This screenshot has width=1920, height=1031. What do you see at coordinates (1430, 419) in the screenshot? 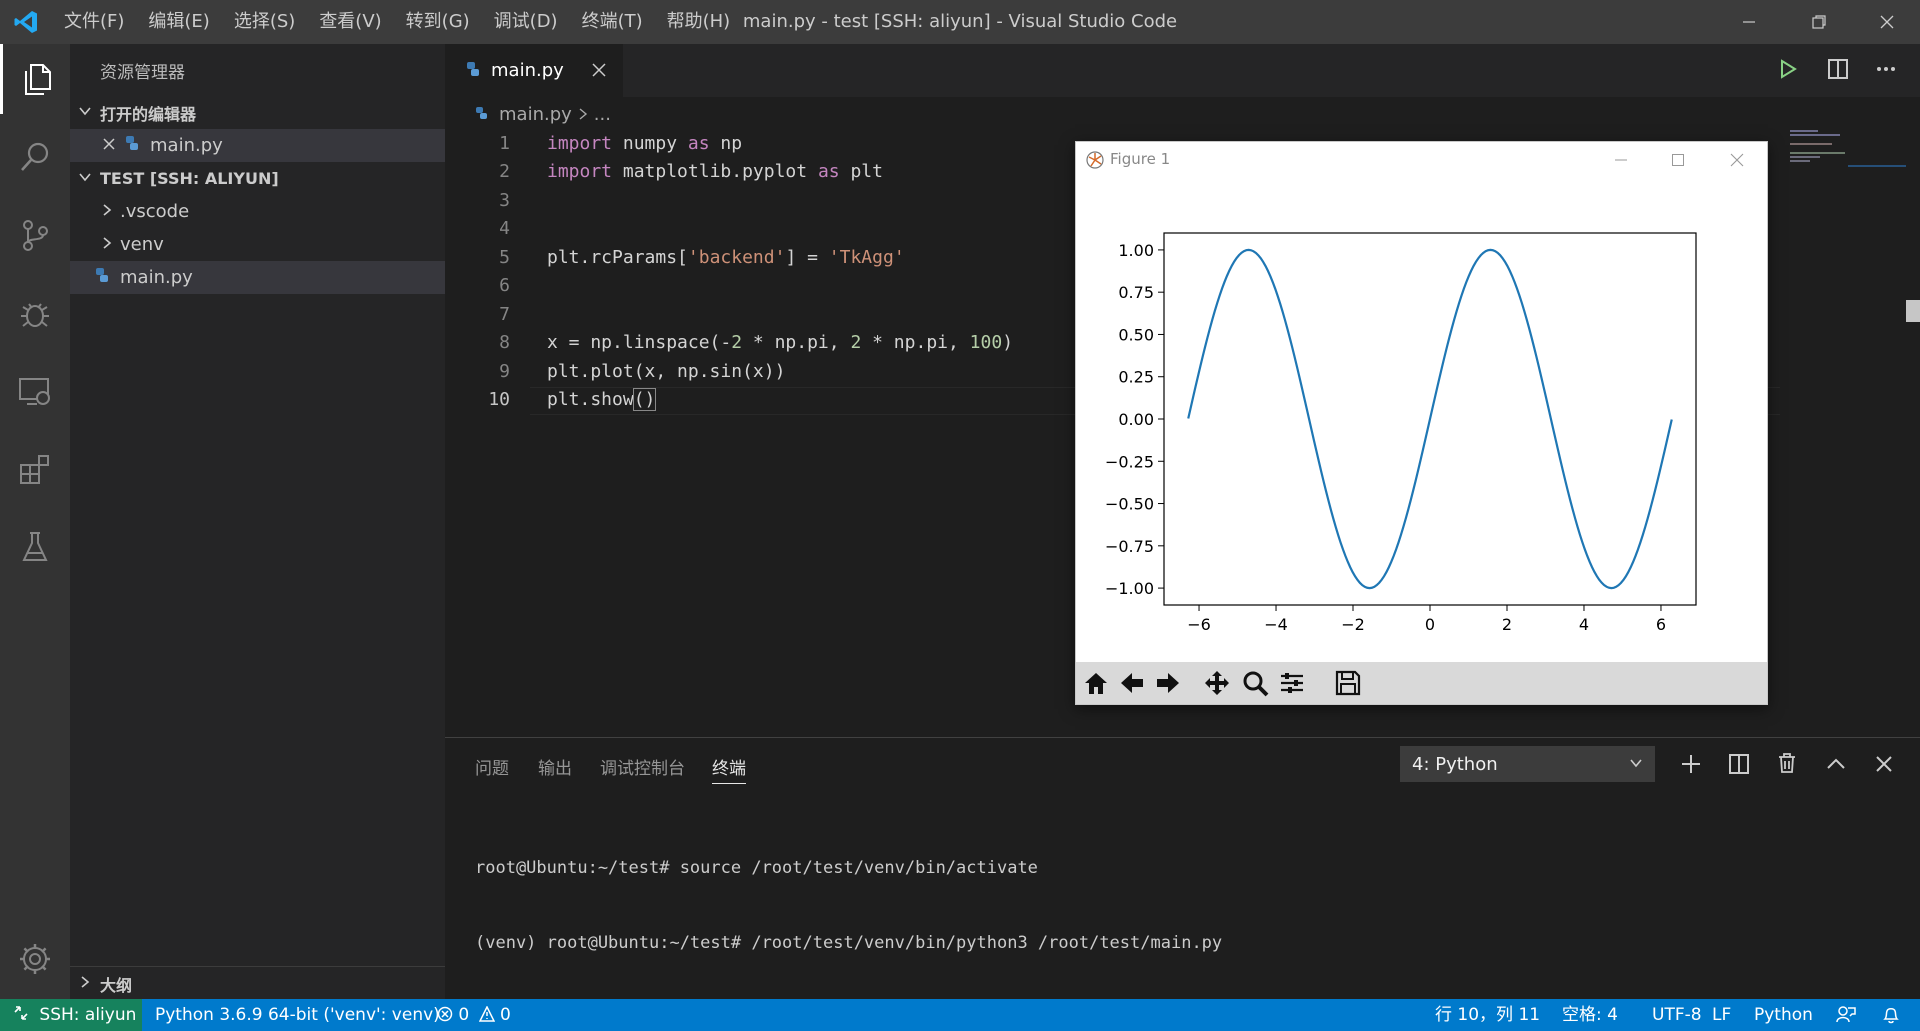
I see `series-line` at bounding box center [1430, 419].